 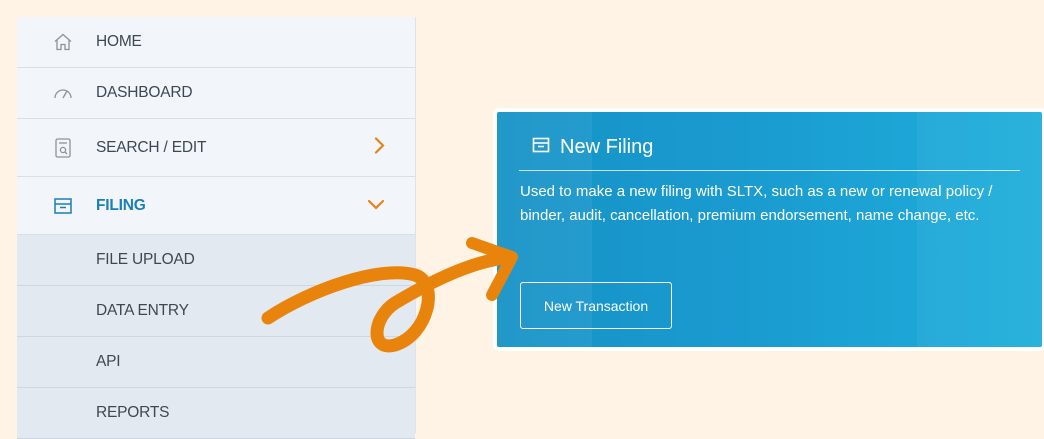 What do you see at coordinates (216, 260) in the screenshot?
I see `sidebar-subitem-file-upload: FILE UPLOAD` at bounding box center [216, 260].